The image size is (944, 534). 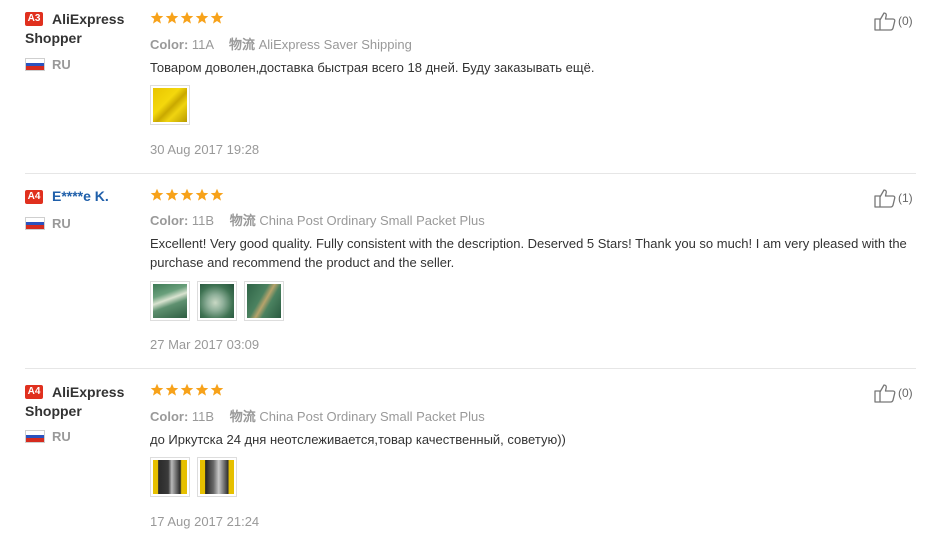 I want to click on buyer-level-badge: A3, so click(x=34, y=19).